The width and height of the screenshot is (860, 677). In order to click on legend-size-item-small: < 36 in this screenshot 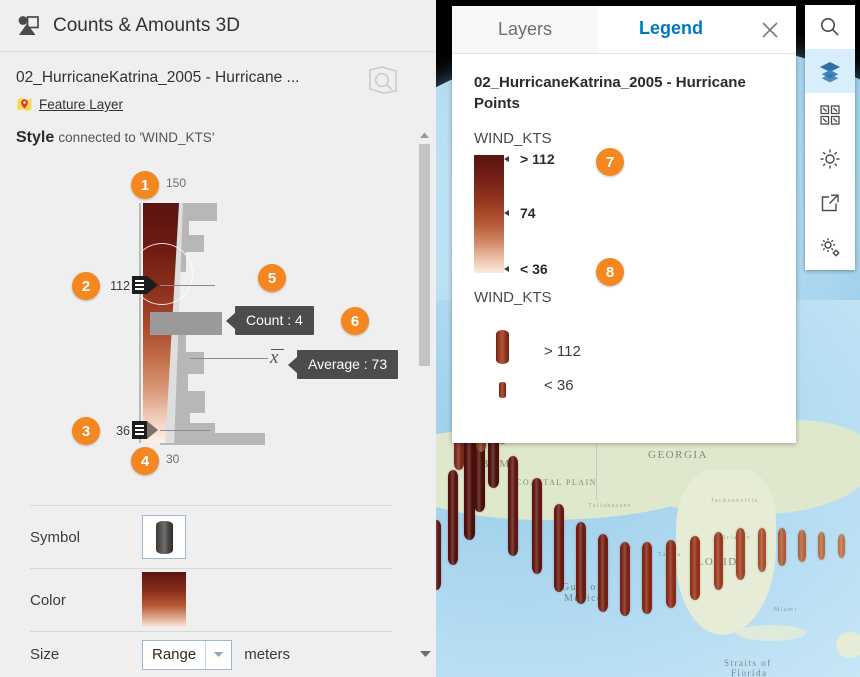, I will do `click(624, 383)`.